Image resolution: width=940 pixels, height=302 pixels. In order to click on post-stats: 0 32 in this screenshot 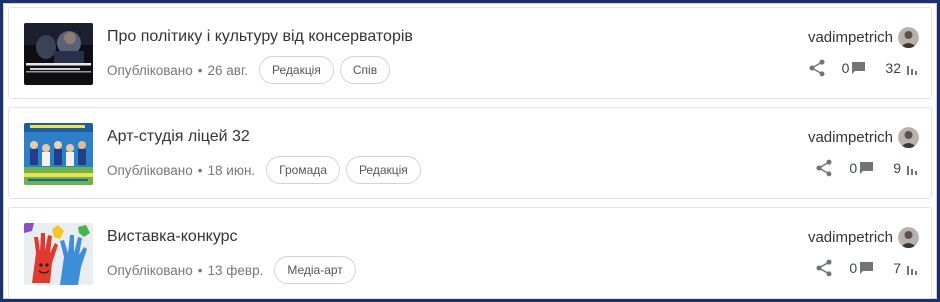, I will do `click(862, 68)`.